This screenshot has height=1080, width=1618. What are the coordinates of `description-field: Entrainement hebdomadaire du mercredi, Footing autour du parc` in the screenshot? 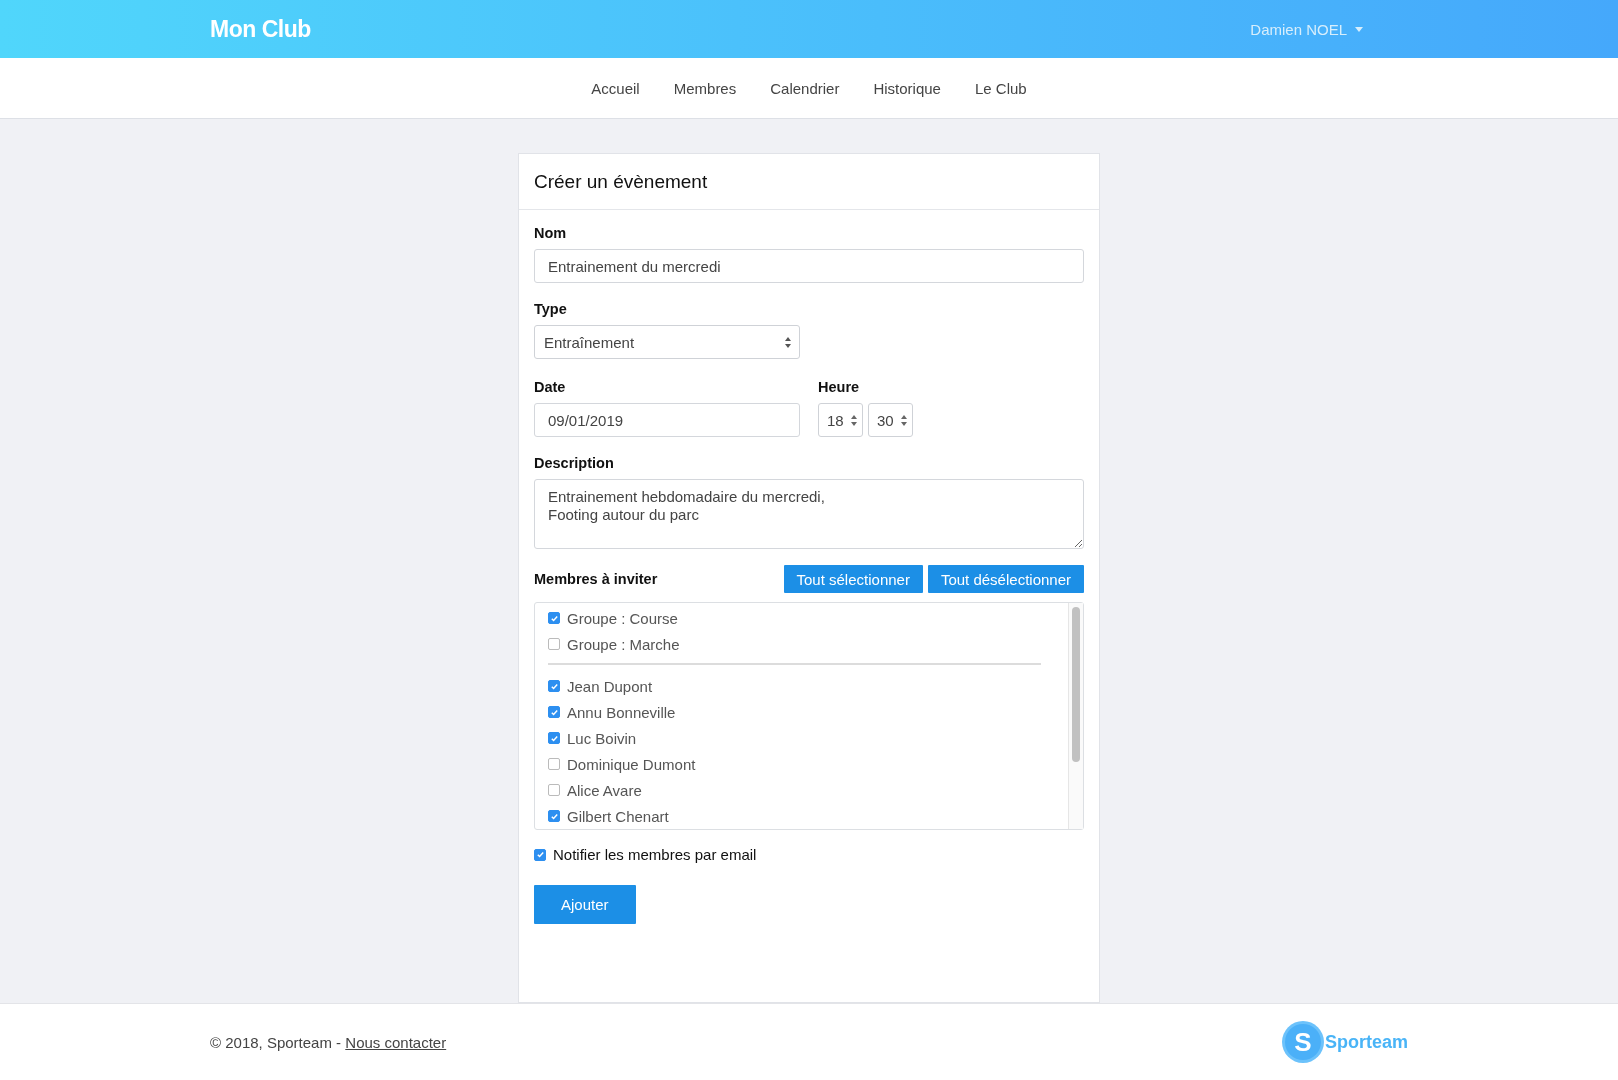 It's located at (809, 514).